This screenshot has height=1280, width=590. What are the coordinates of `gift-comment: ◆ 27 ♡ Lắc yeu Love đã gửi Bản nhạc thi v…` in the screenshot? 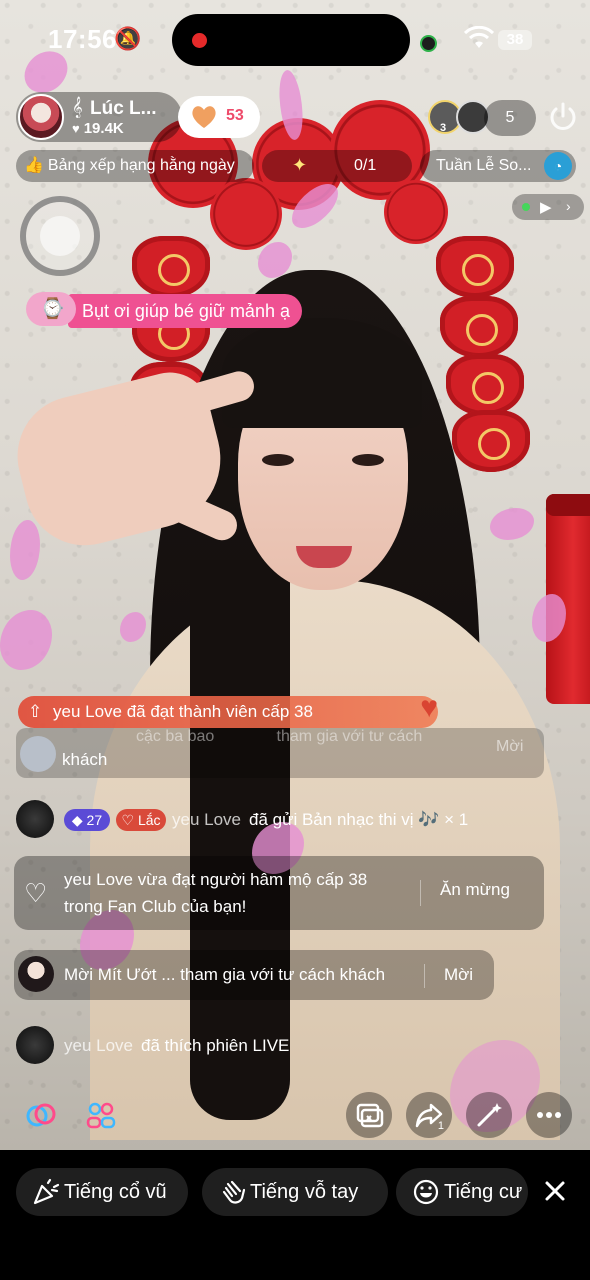 It's located at (296, 820).